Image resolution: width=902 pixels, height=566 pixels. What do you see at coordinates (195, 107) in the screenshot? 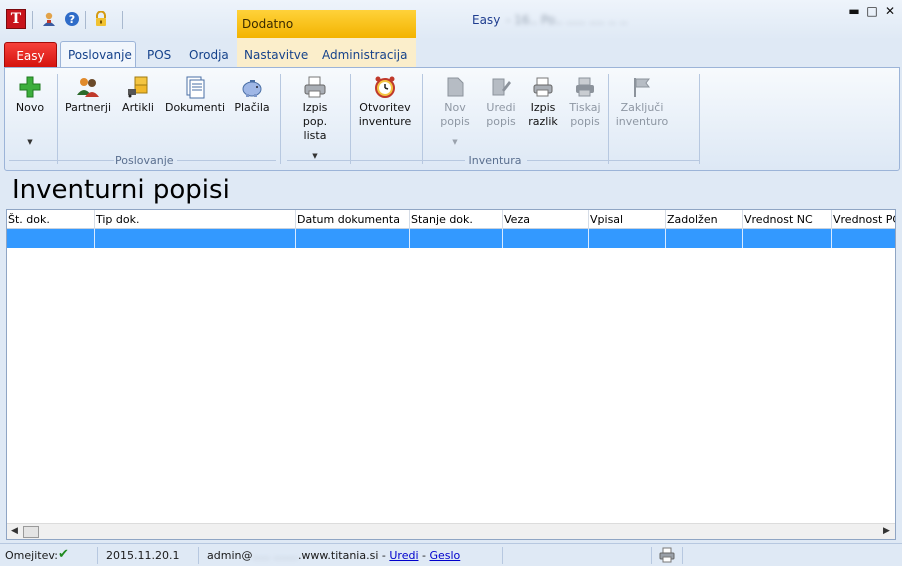
I see `dokumenti-label: Dokumenti` at bounding box center [195, 107].